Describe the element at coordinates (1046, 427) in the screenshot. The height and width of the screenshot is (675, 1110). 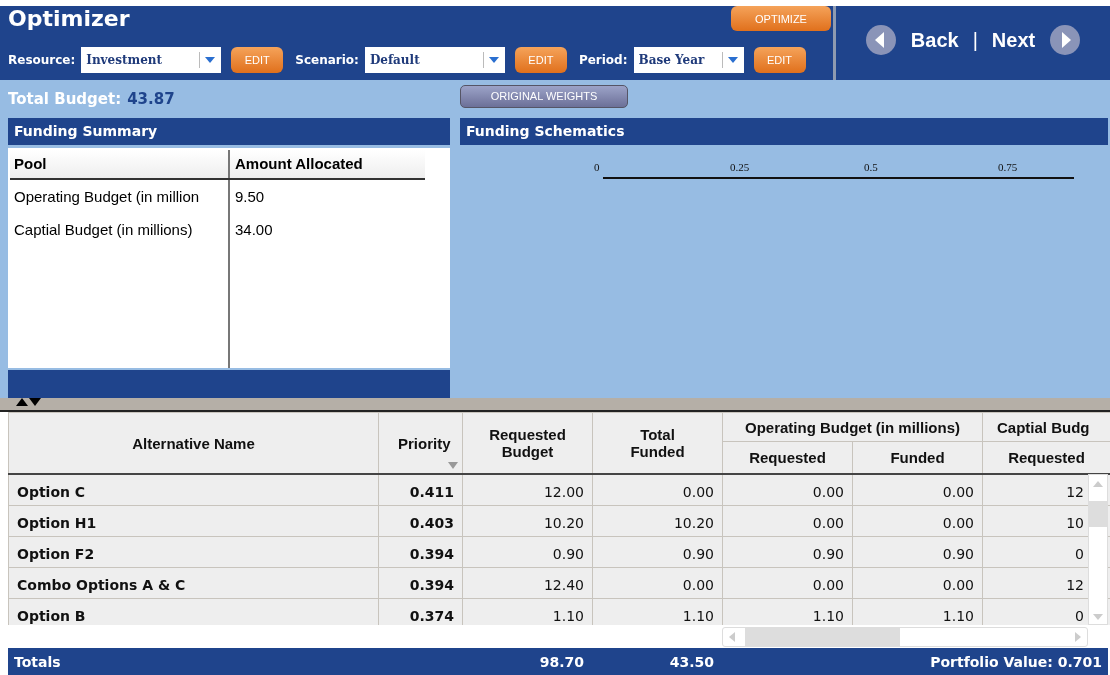
I see `column-group-header: Captial Budg` at that location.